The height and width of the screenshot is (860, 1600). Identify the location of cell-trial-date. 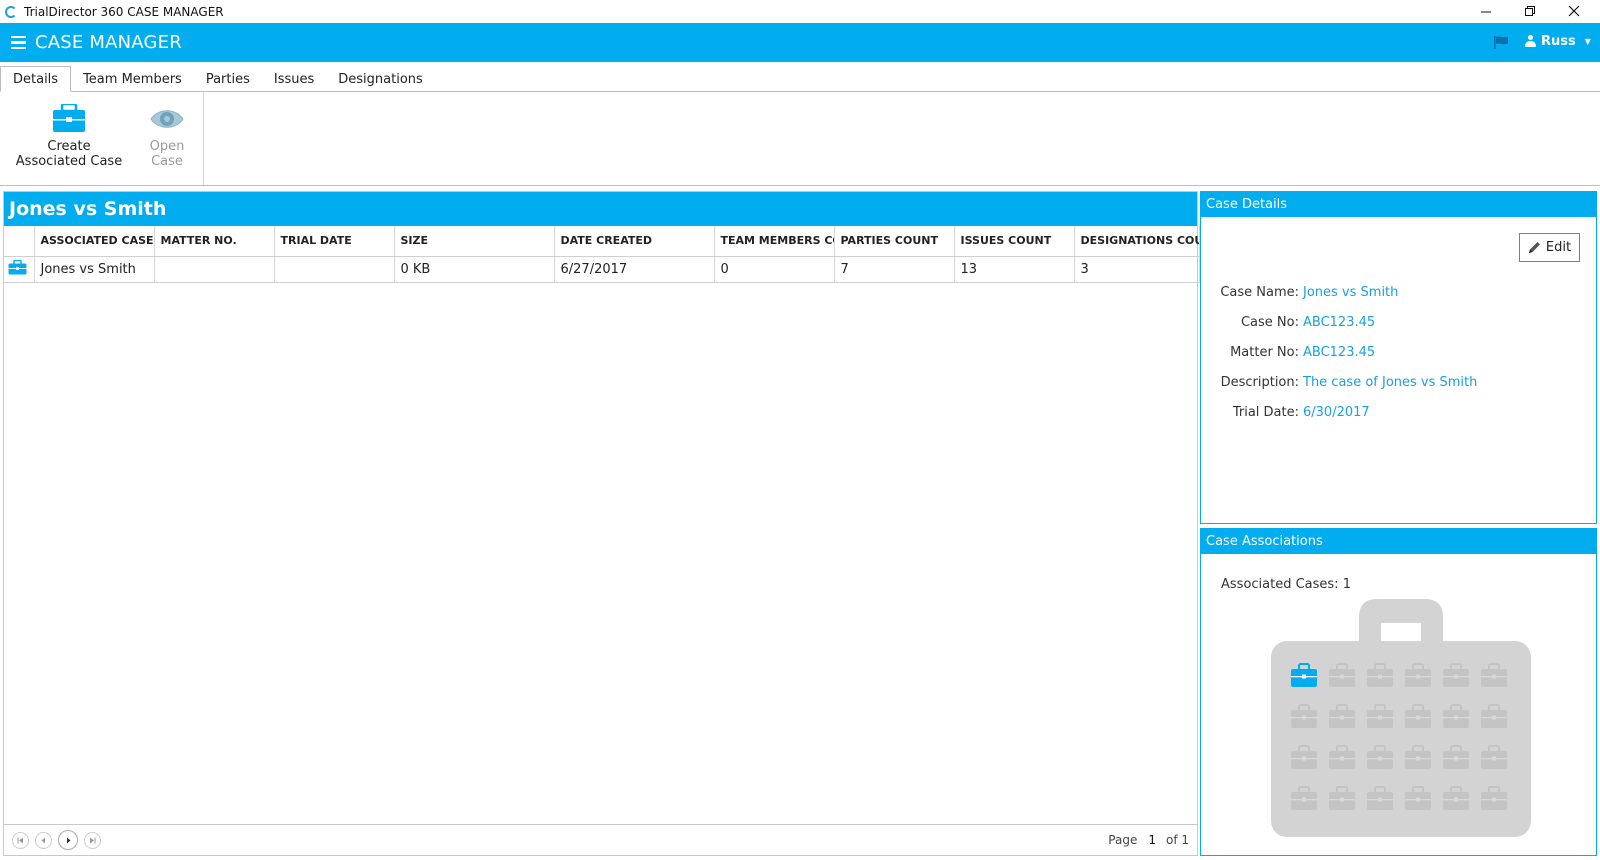
(334, 269).